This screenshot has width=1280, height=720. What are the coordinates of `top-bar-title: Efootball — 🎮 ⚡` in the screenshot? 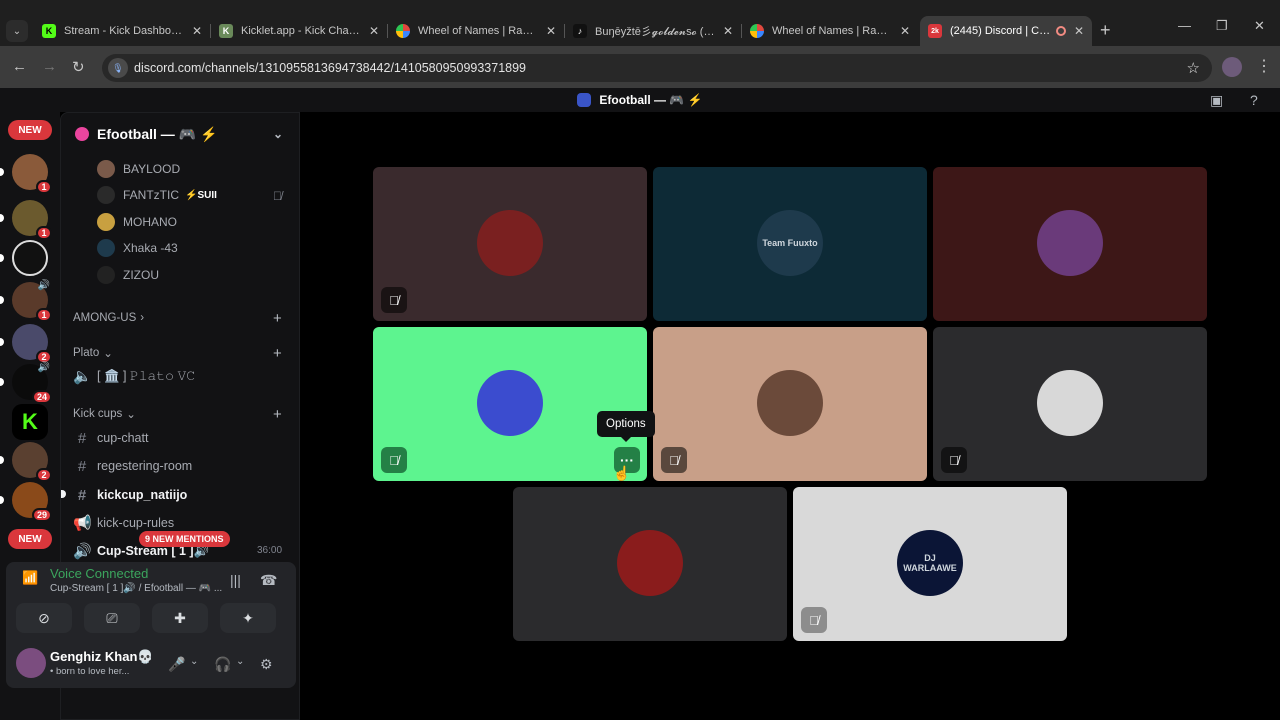 It's located at (651, 100).